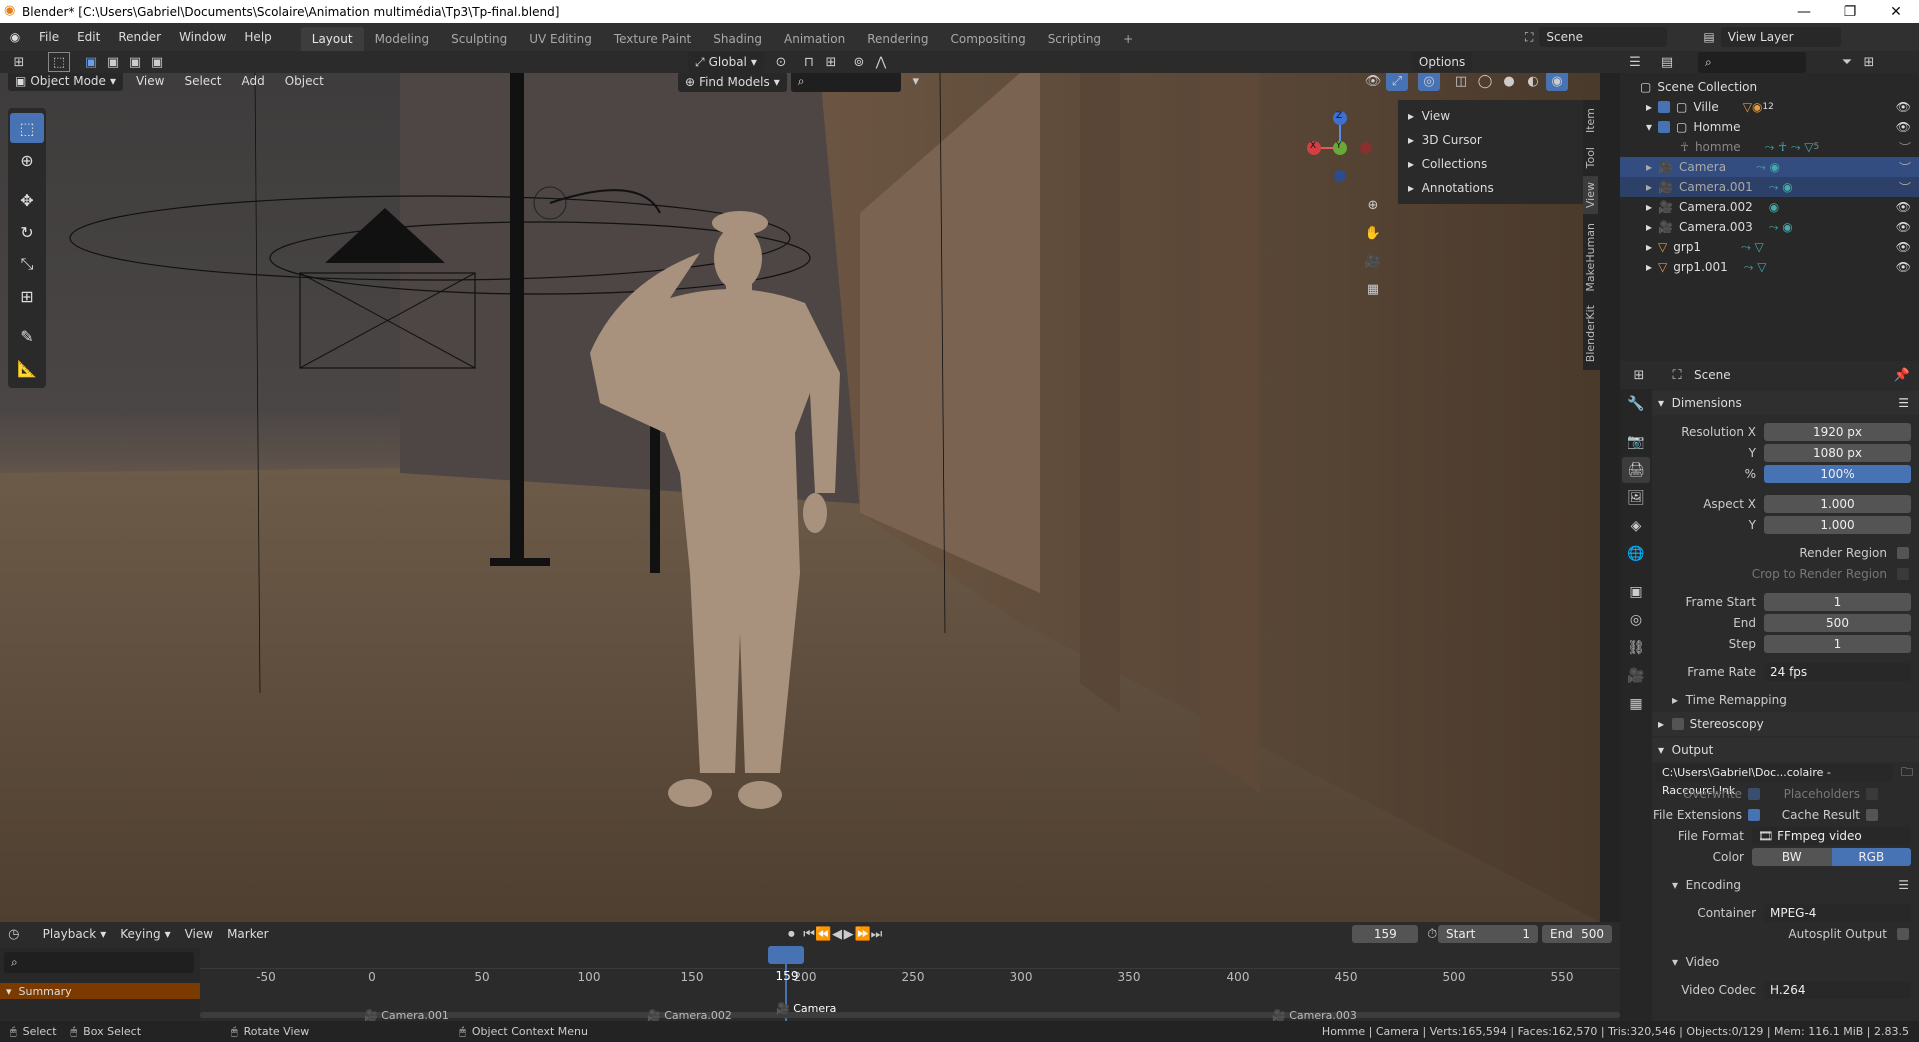 The height and width of the screenshot is (1042, 1919). What do you see at coordinates (1785, 750) in the screenshot?
I see `output-panel-header: ▾ Output` at bounding box center [1785, 750].